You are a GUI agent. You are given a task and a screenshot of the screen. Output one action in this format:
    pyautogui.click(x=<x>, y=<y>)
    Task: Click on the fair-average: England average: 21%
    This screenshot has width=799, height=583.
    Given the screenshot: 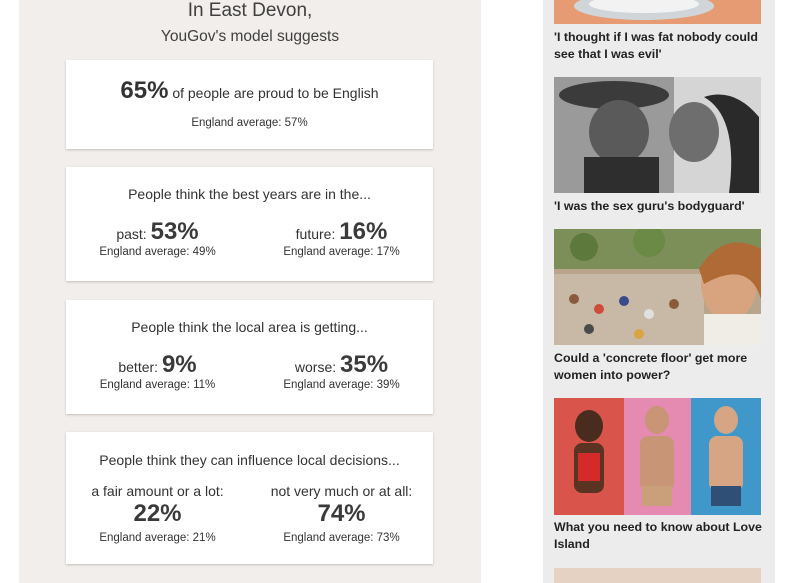 What is the action you would take?
    pyautogui.click(x=157, y=538)
    